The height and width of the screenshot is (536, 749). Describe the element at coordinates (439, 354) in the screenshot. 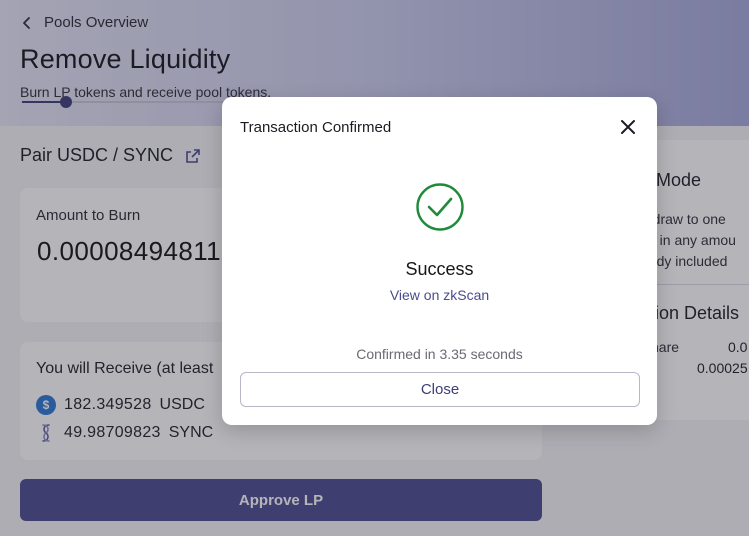

I see `confirmation-time: Confirmed in 3.35 seconds` at that location.